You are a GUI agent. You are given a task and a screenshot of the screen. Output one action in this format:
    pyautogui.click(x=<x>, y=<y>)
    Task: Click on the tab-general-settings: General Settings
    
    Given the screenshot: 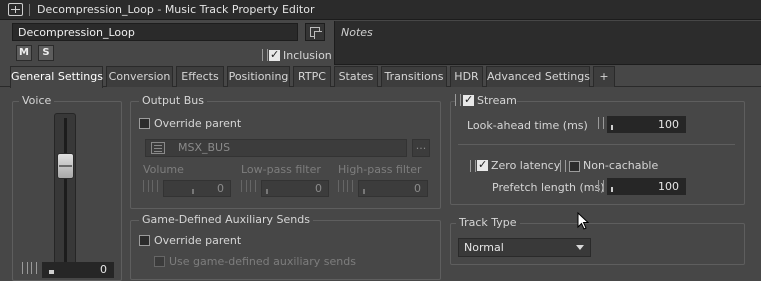 What is the action you would take?
    pyautogui.click(x=56, y=77)
    